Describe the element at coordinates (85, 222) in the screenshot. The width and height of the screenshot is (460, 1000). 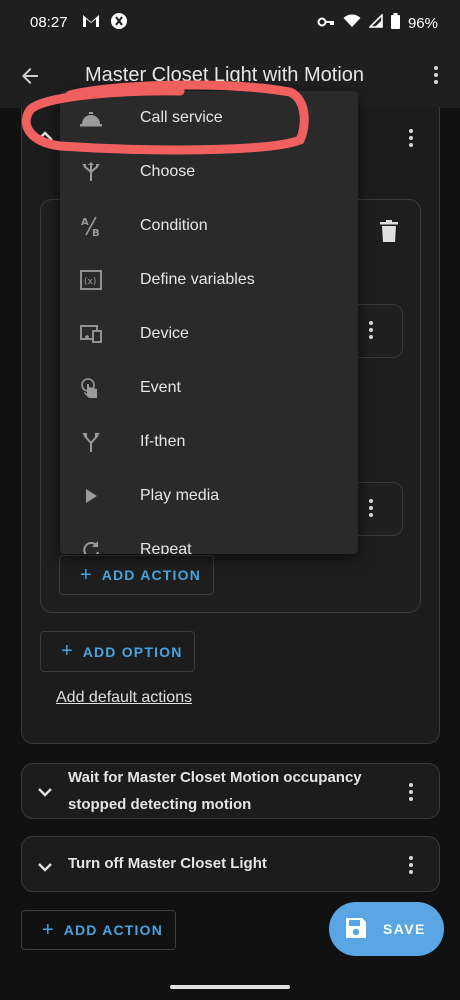
I see `svg-text: A` at that location.